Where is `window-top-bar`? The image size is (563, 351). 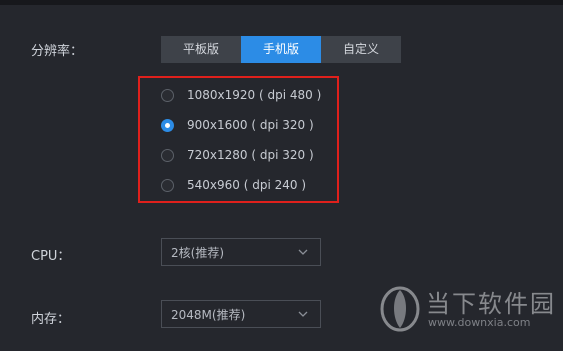 window-top-bar is located at coordinates (281, 2).